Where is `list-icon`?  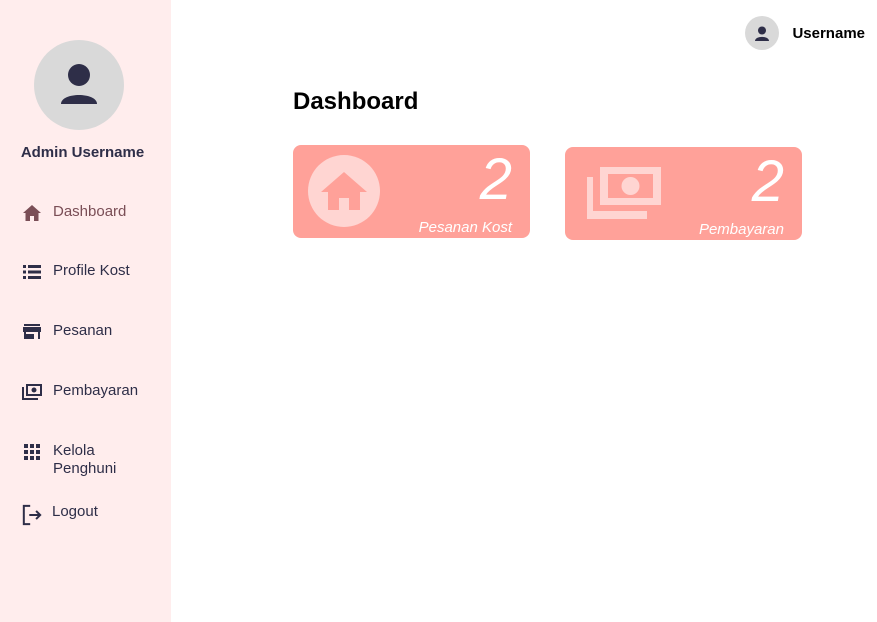 list-icon is located at coordinates (32, 272).